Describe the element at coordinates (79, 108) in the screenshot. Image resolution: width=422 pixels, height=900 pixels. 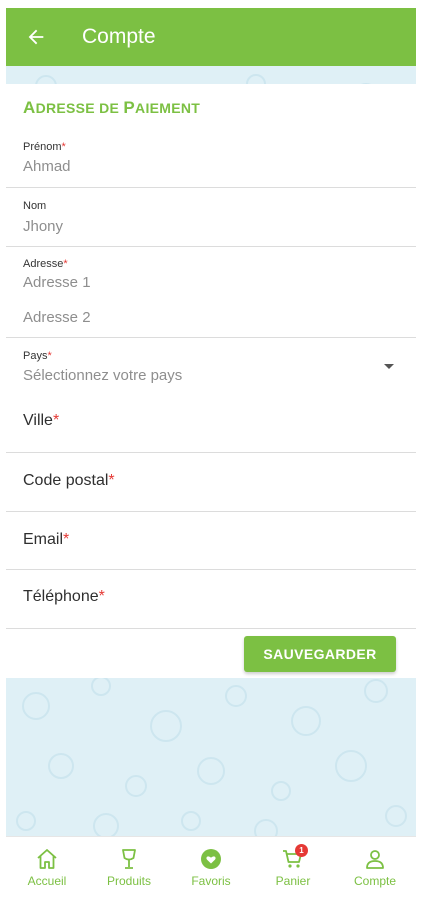
I see `section-title-part: DRESSE DE` at that location.